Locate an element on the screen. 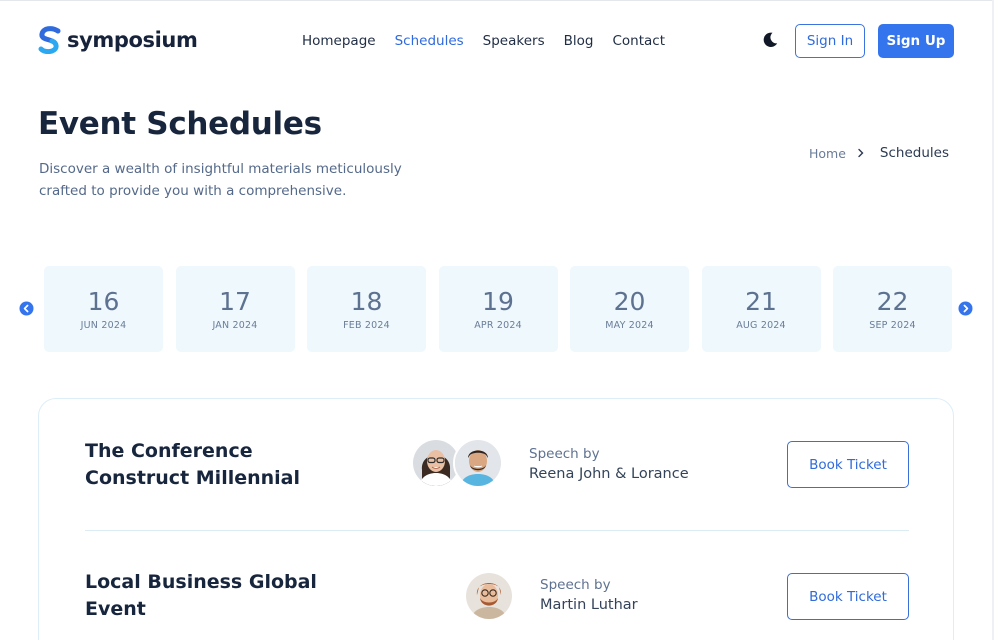 The image size is (994, 640). breadcrumb-home: Home is located at coordinates (827, 153).